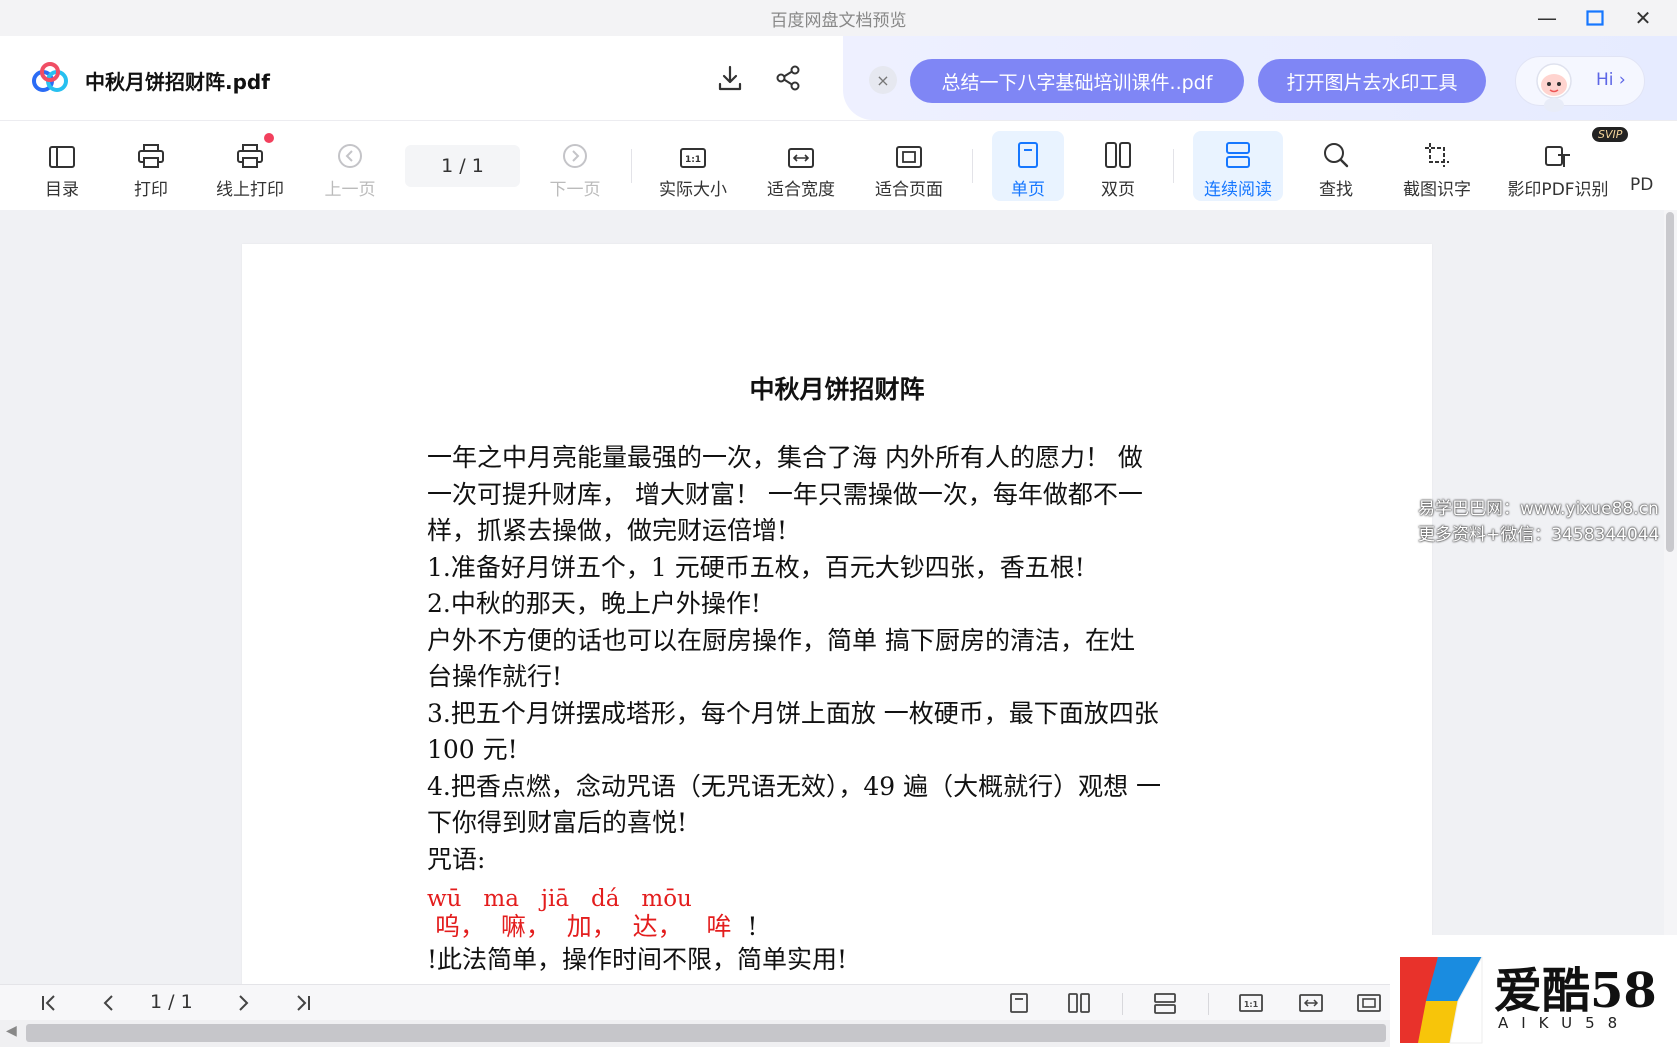  I want to click on text-line: 一年之中月亮能量最强的一次，集合了海 内外所有人的愿力！ 做, so click(785, 457).